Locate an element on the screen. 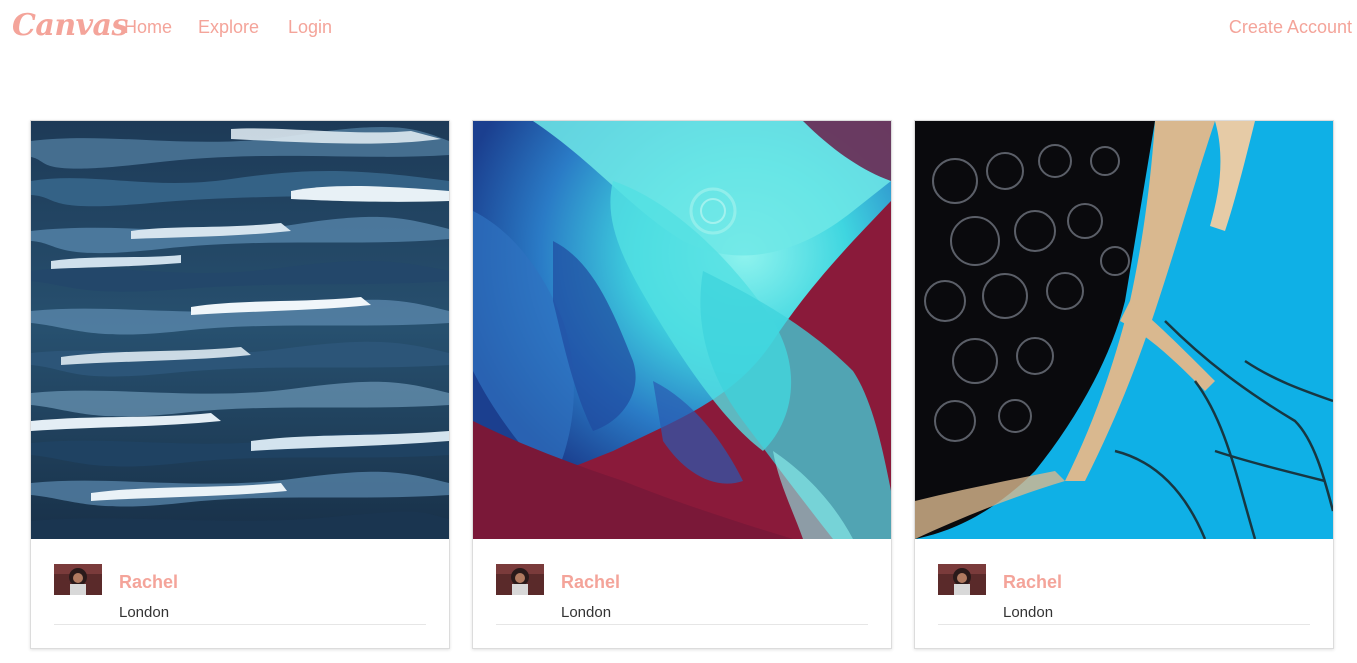  brand-logo: Canvas is located at coordinates (70, 25).